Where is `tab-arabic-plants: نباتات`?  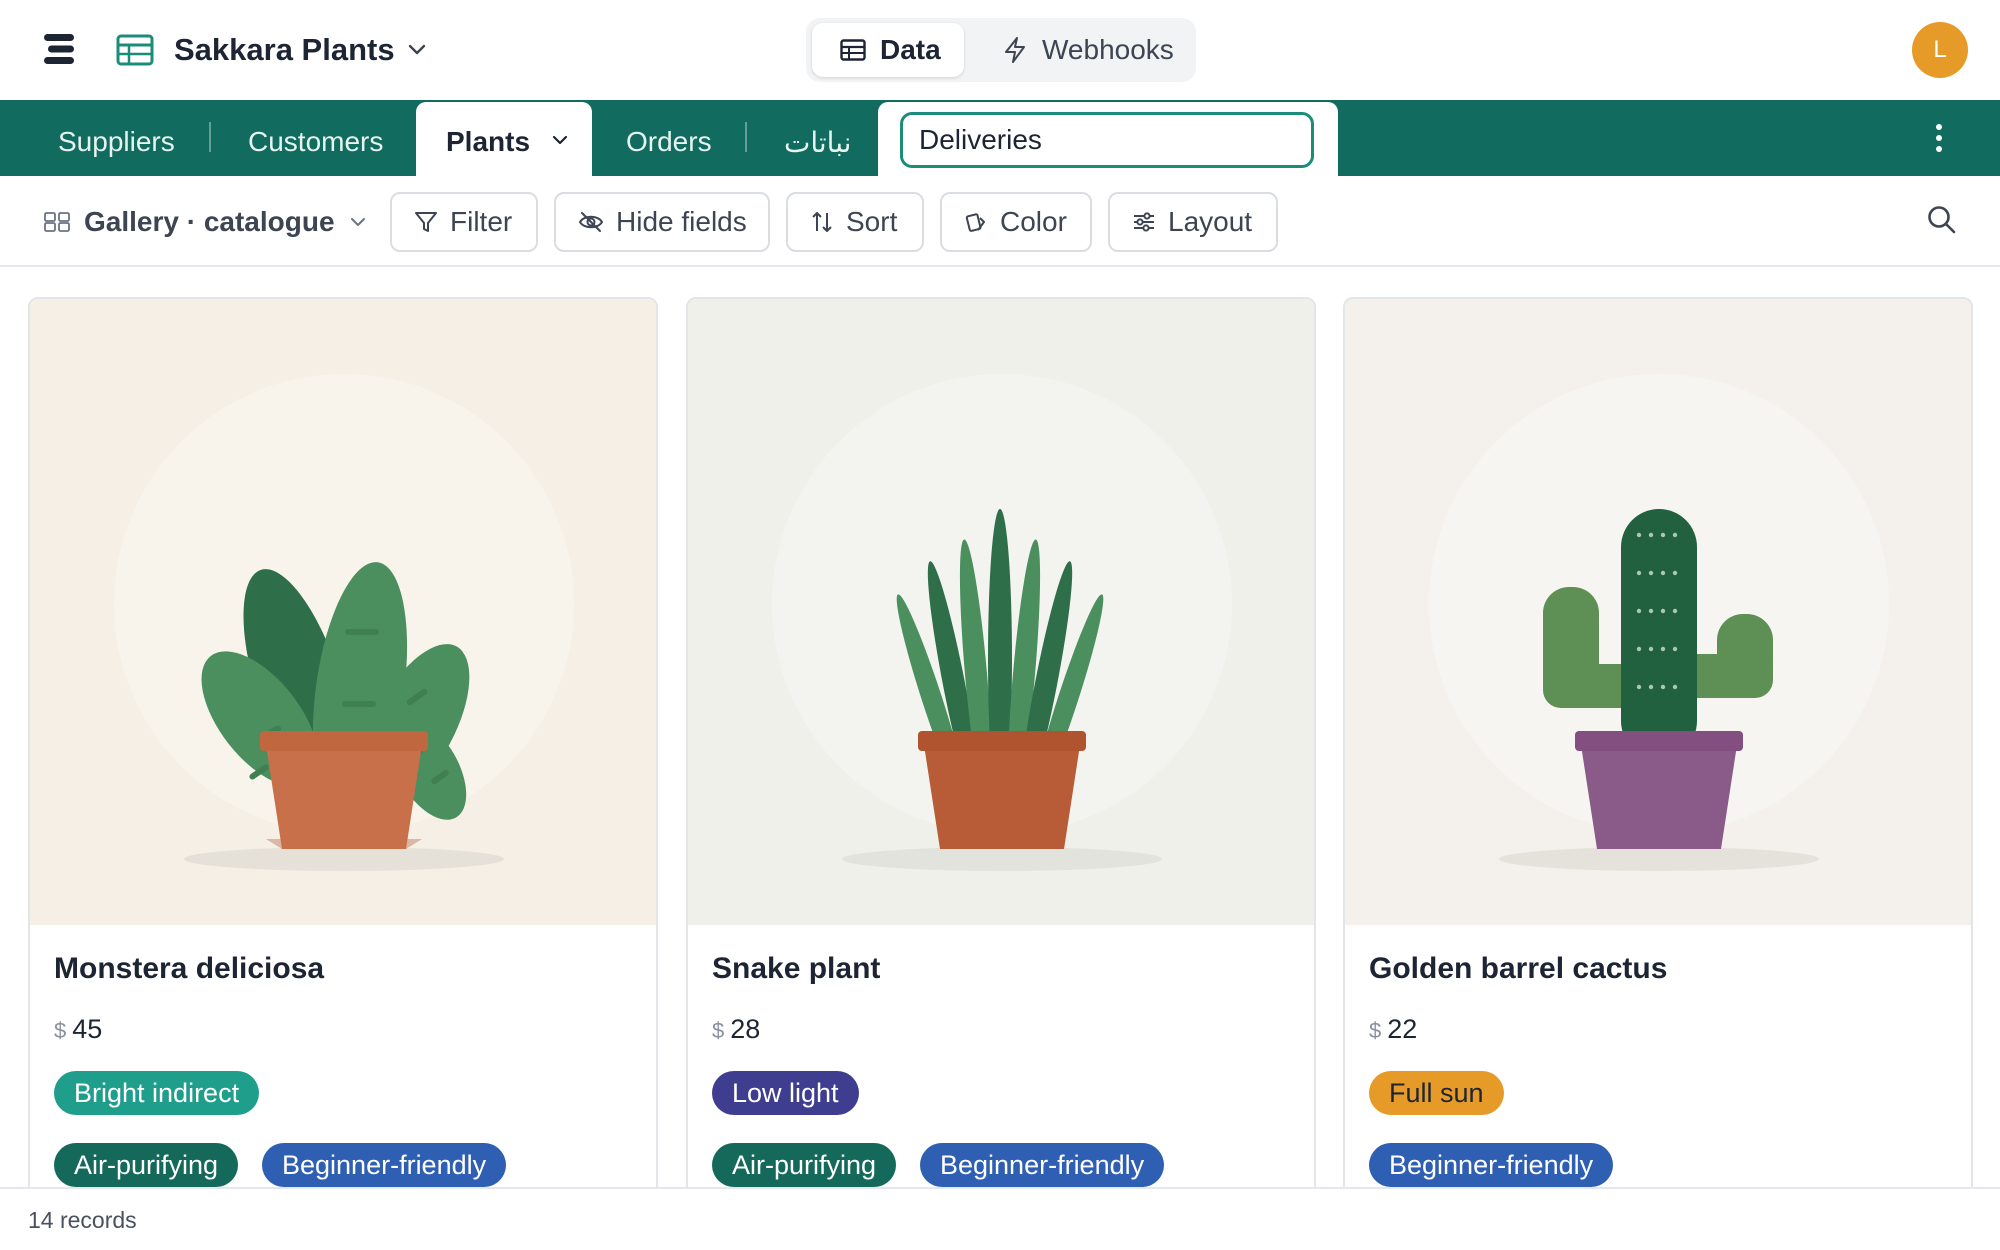 tab-arabic-plants: نباتات is located at coordinates (817, 138).